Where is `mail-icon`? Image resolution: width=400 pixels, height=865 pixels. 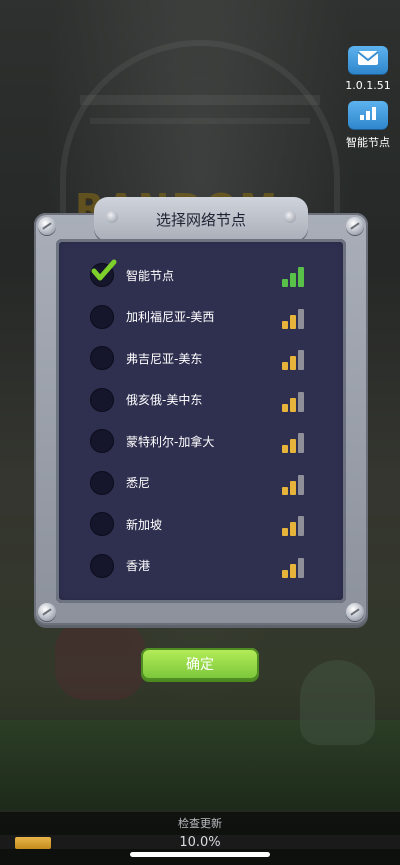 mail-icon is located at coordinates (368, 60).